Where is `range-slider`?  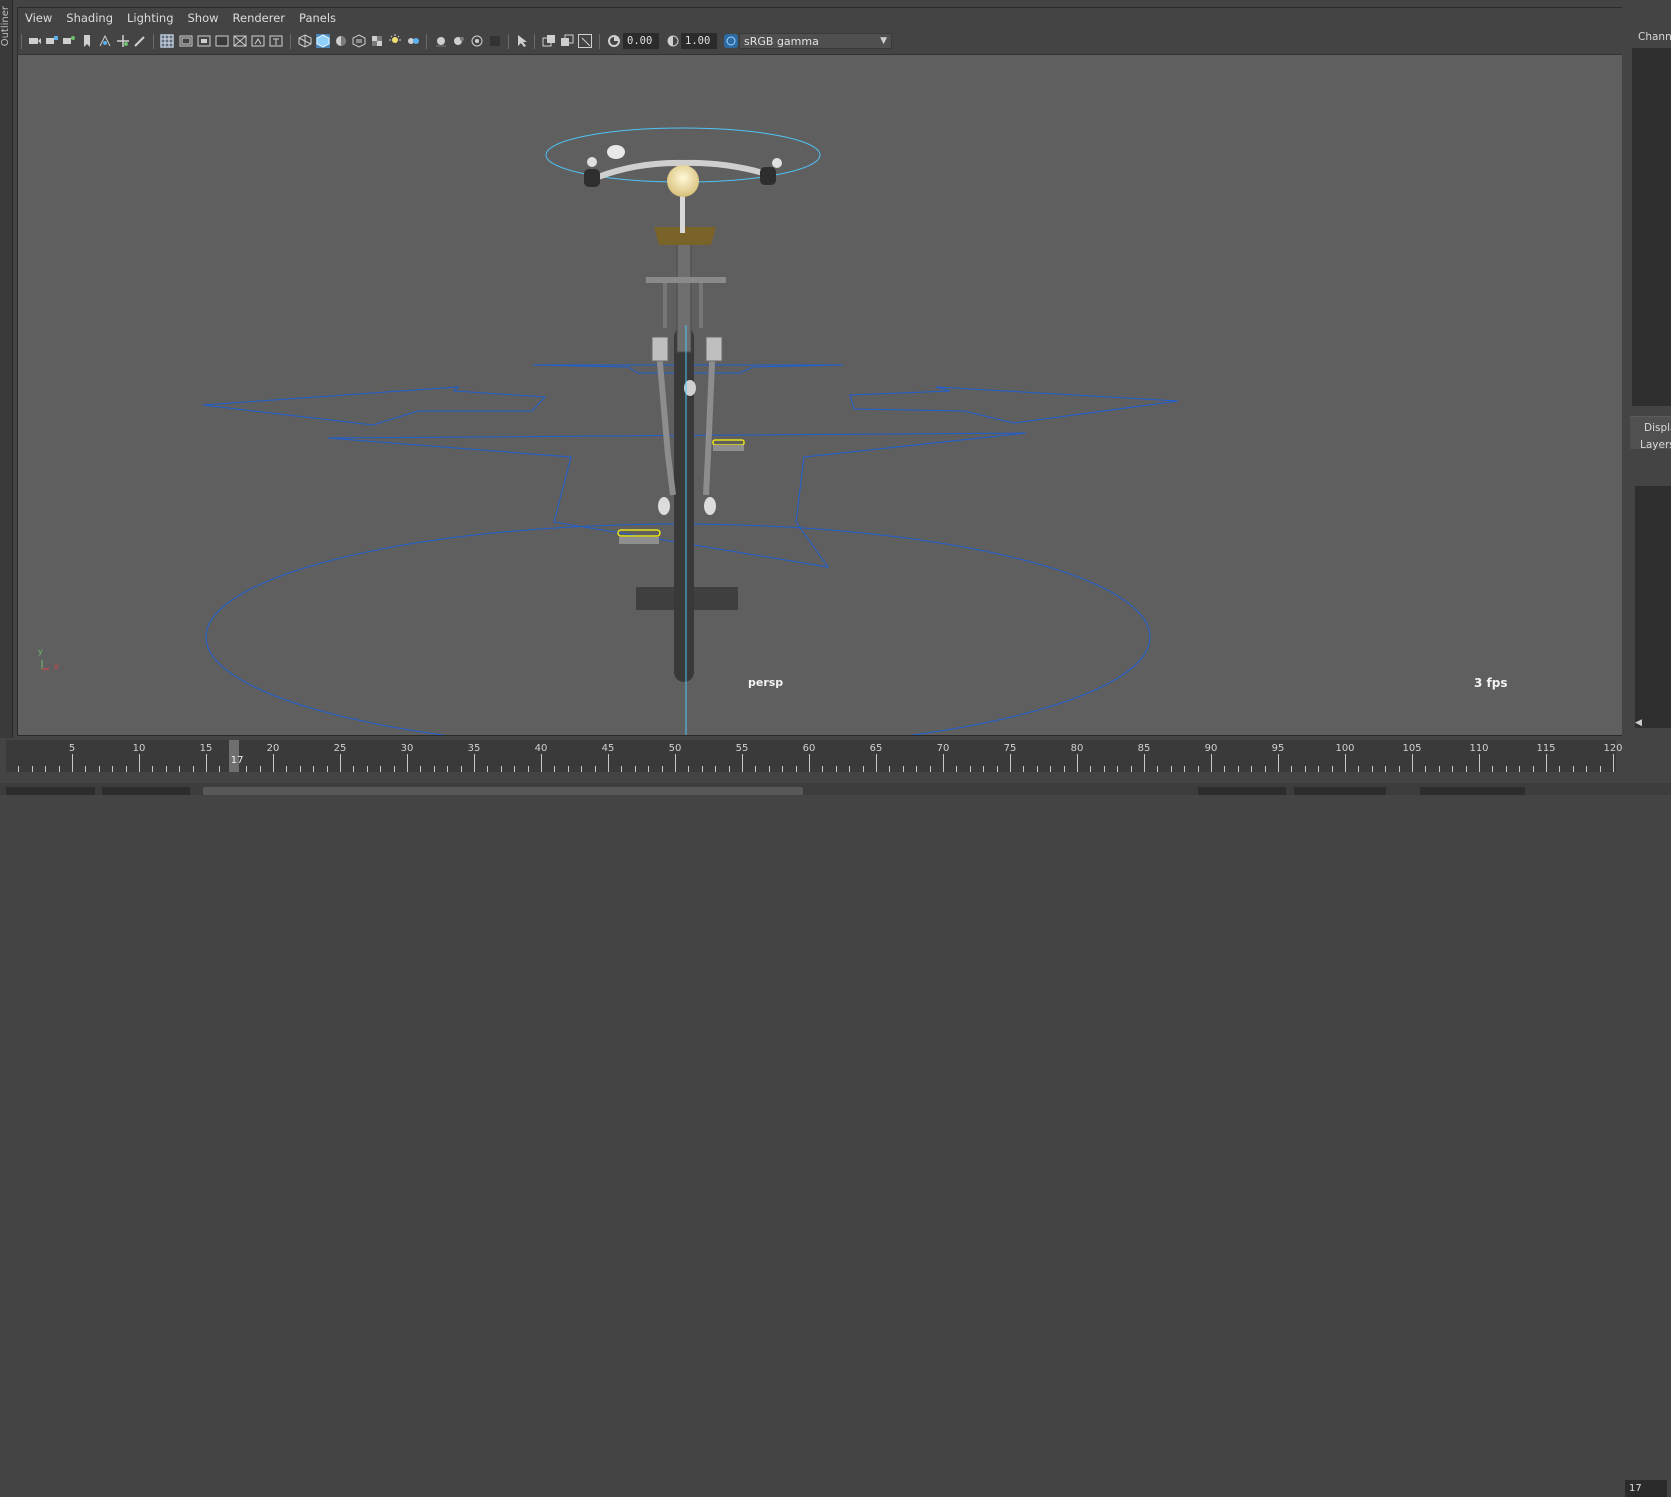
range-slider is located at coordinates (835, 789).